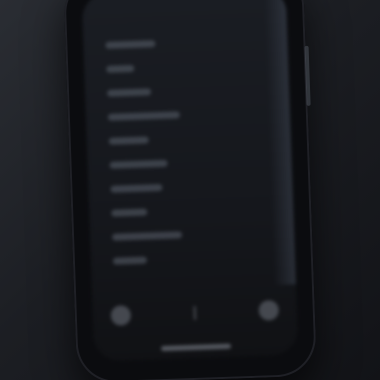  I want to click on divider-icon, so click(195, 312).